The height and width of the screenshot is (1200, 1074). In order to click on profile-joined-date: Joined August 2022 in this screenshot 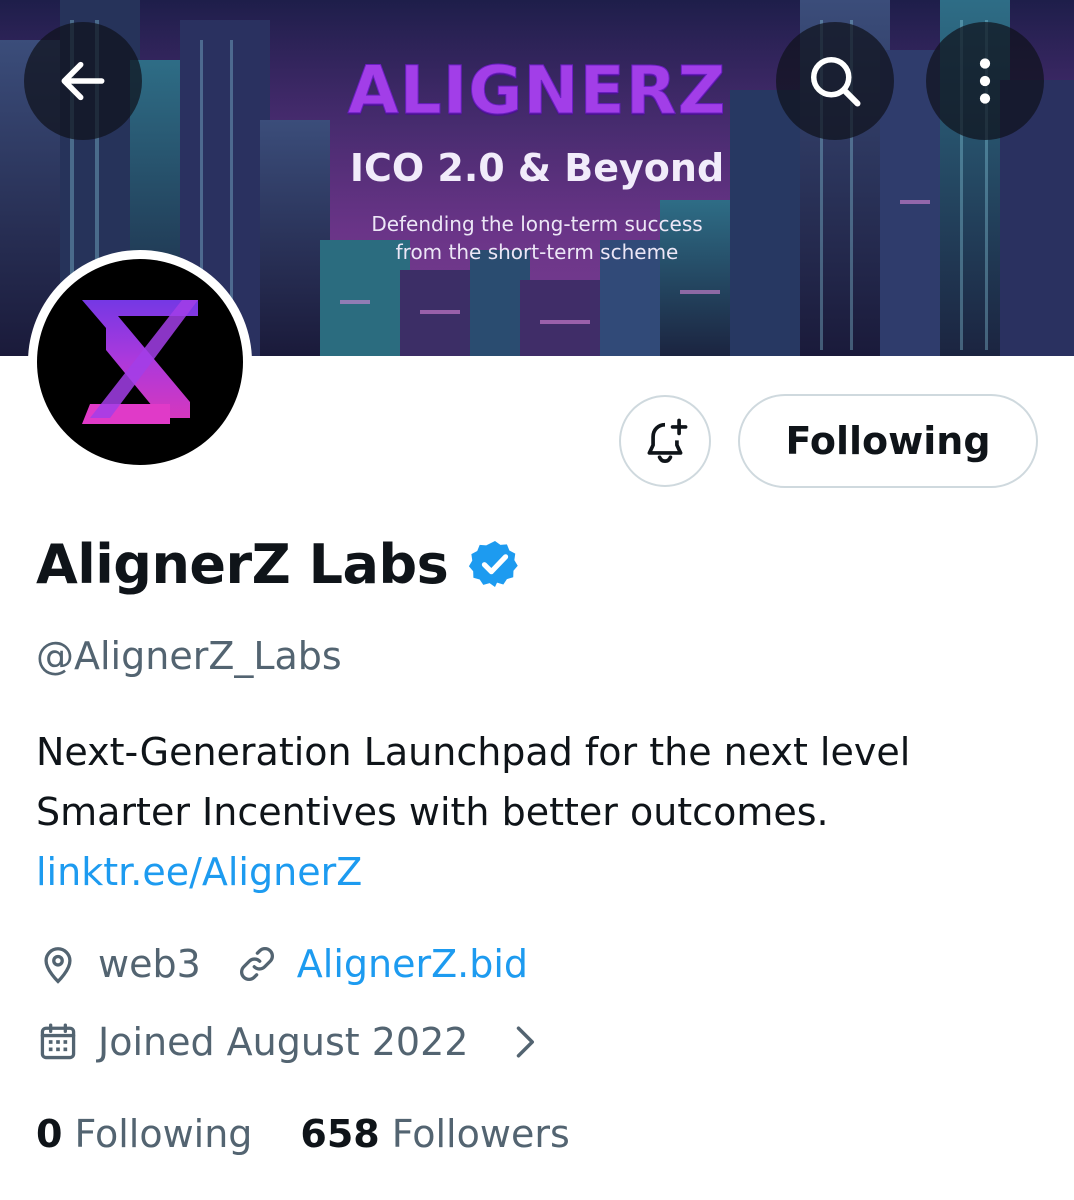, I will do `click(283, 1042)`.